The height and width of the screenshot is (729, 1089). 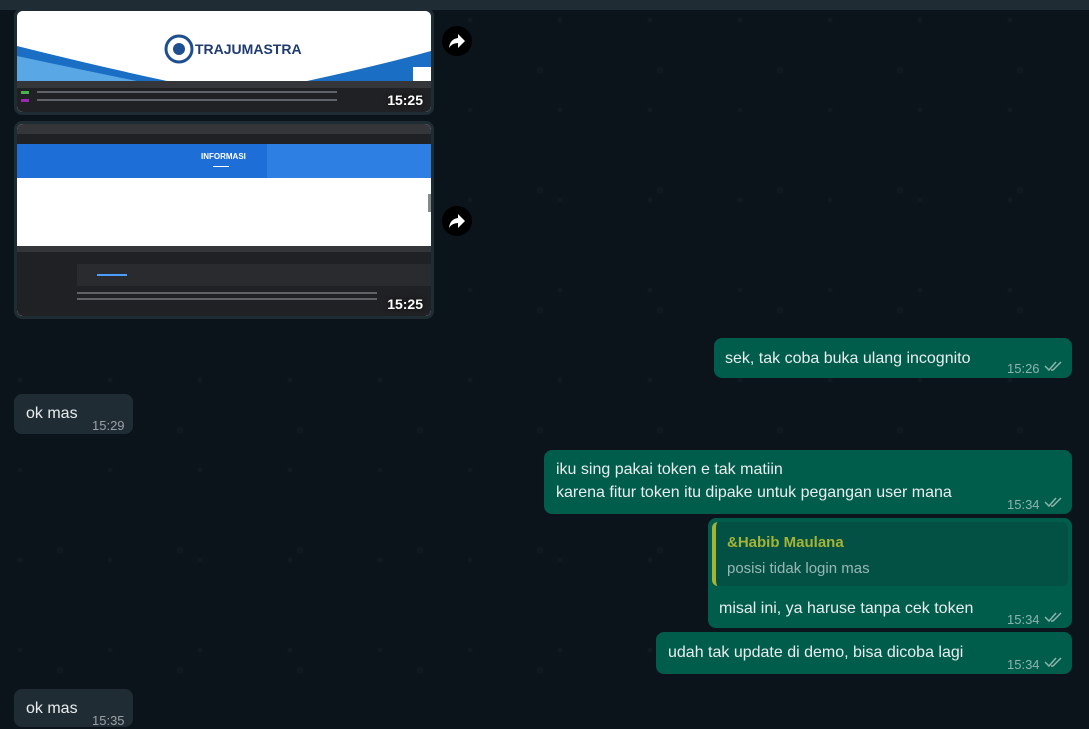 What do you see at coordinates (108, 720) in the screenshot?
I see `message-time: 15:35` at bounding box center [108, 720].